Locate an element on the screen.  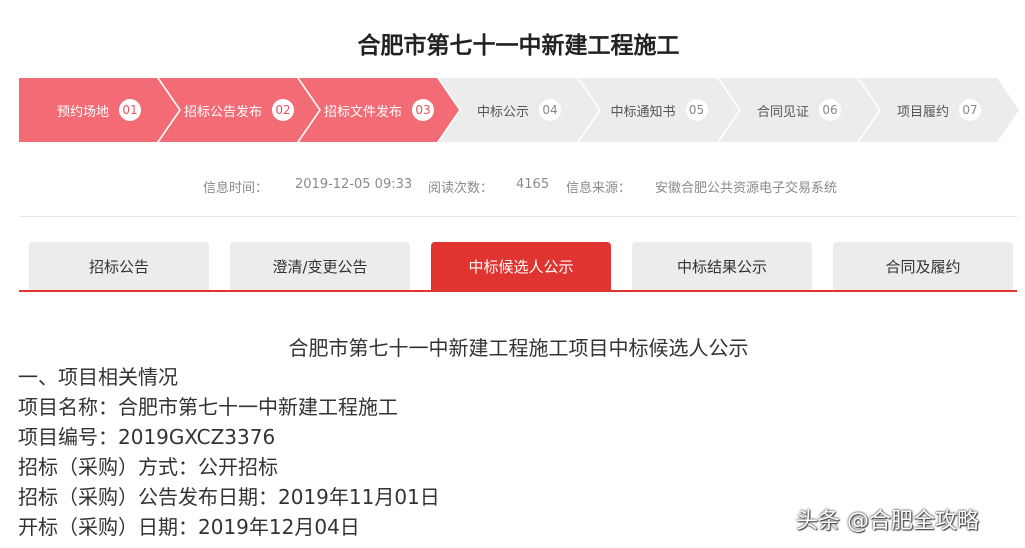
step-label: 中标公示 is located at coordinates (502, 112).